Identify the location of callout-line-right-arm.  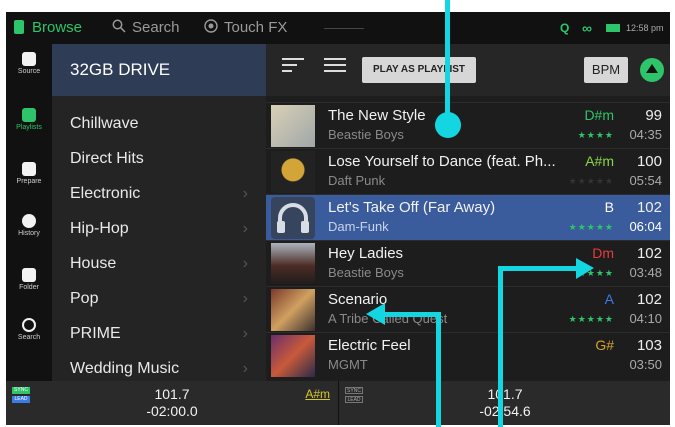
(538, 268).